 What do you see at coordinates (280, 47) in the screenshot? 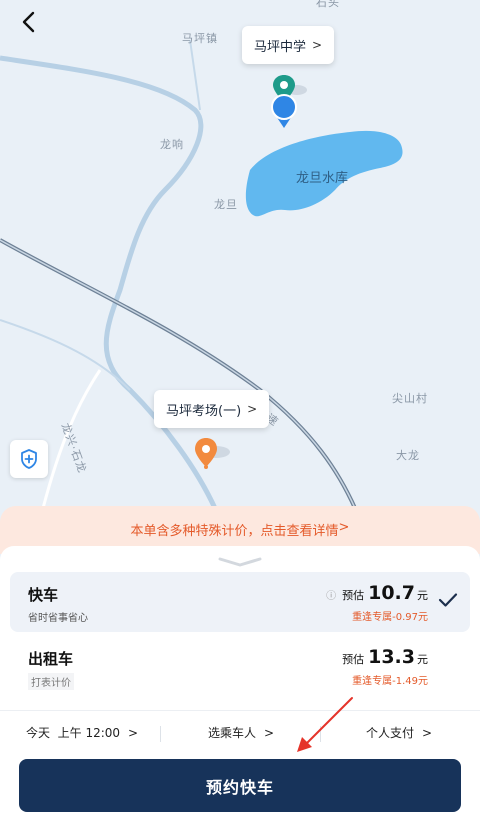
I see `destination-name: 马坪中学` at bounding box center [280, 47].